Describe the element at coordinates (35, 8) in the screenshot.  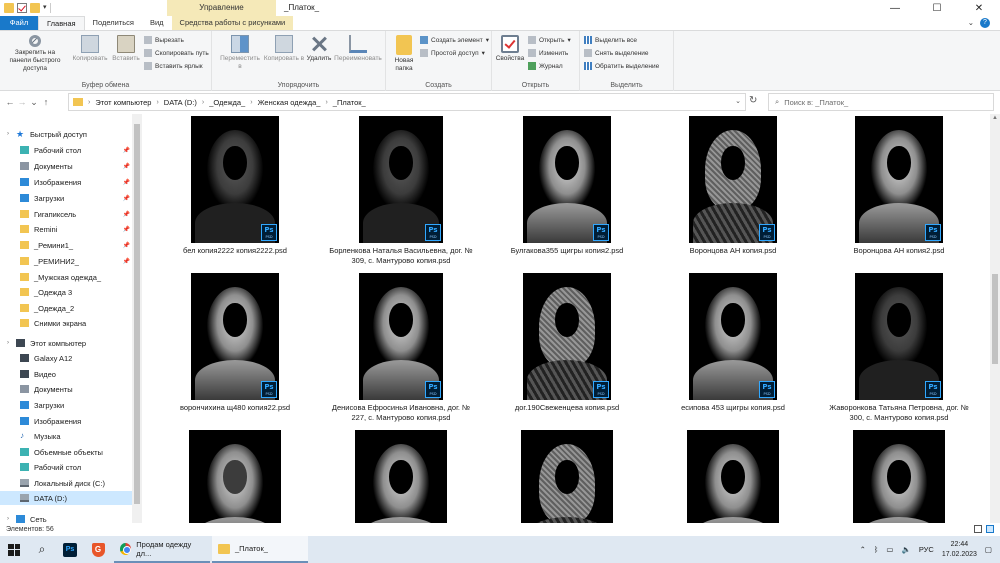
I see `new-folder-quick-icon` at that location.